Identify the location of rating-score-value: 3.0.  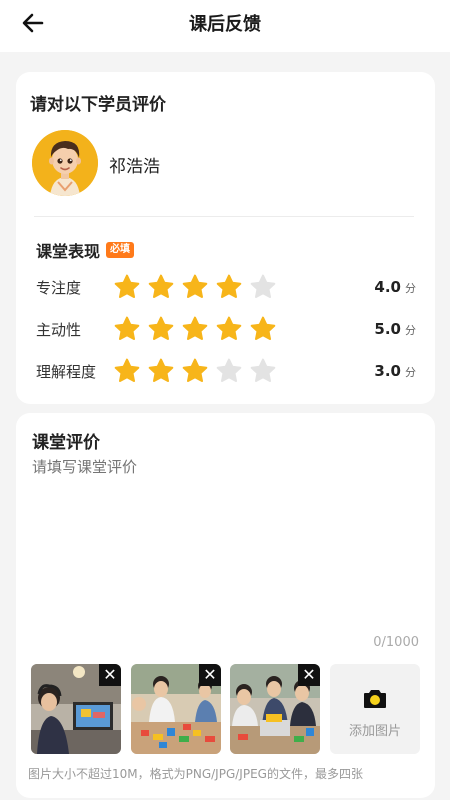
(387, 371).